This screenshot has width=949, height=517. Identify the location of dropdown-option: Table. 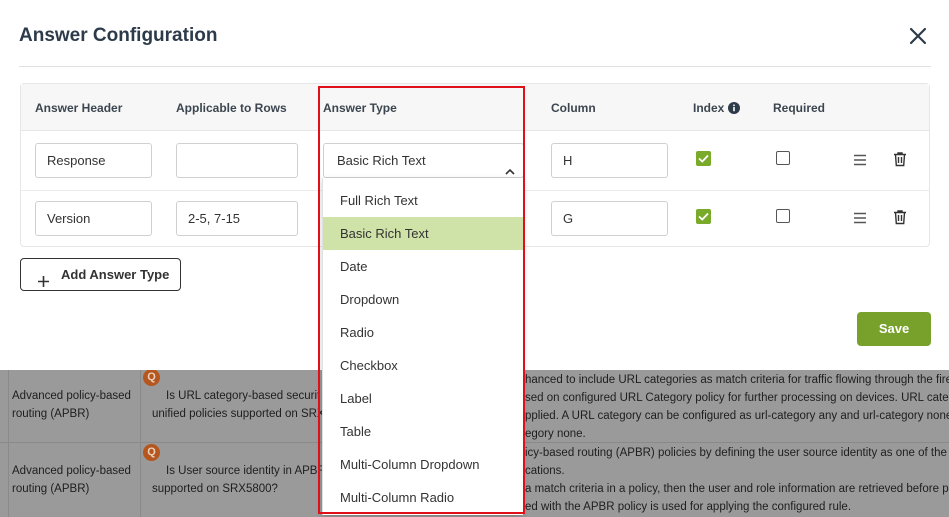
(423, 431).